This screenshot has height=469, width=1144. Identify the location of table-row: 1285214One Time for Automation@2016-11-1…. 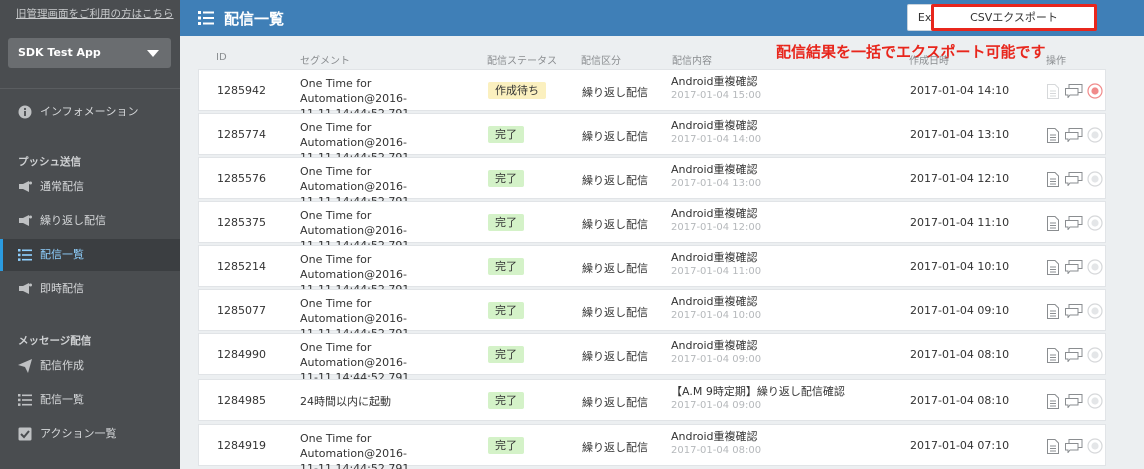
(652, 270).